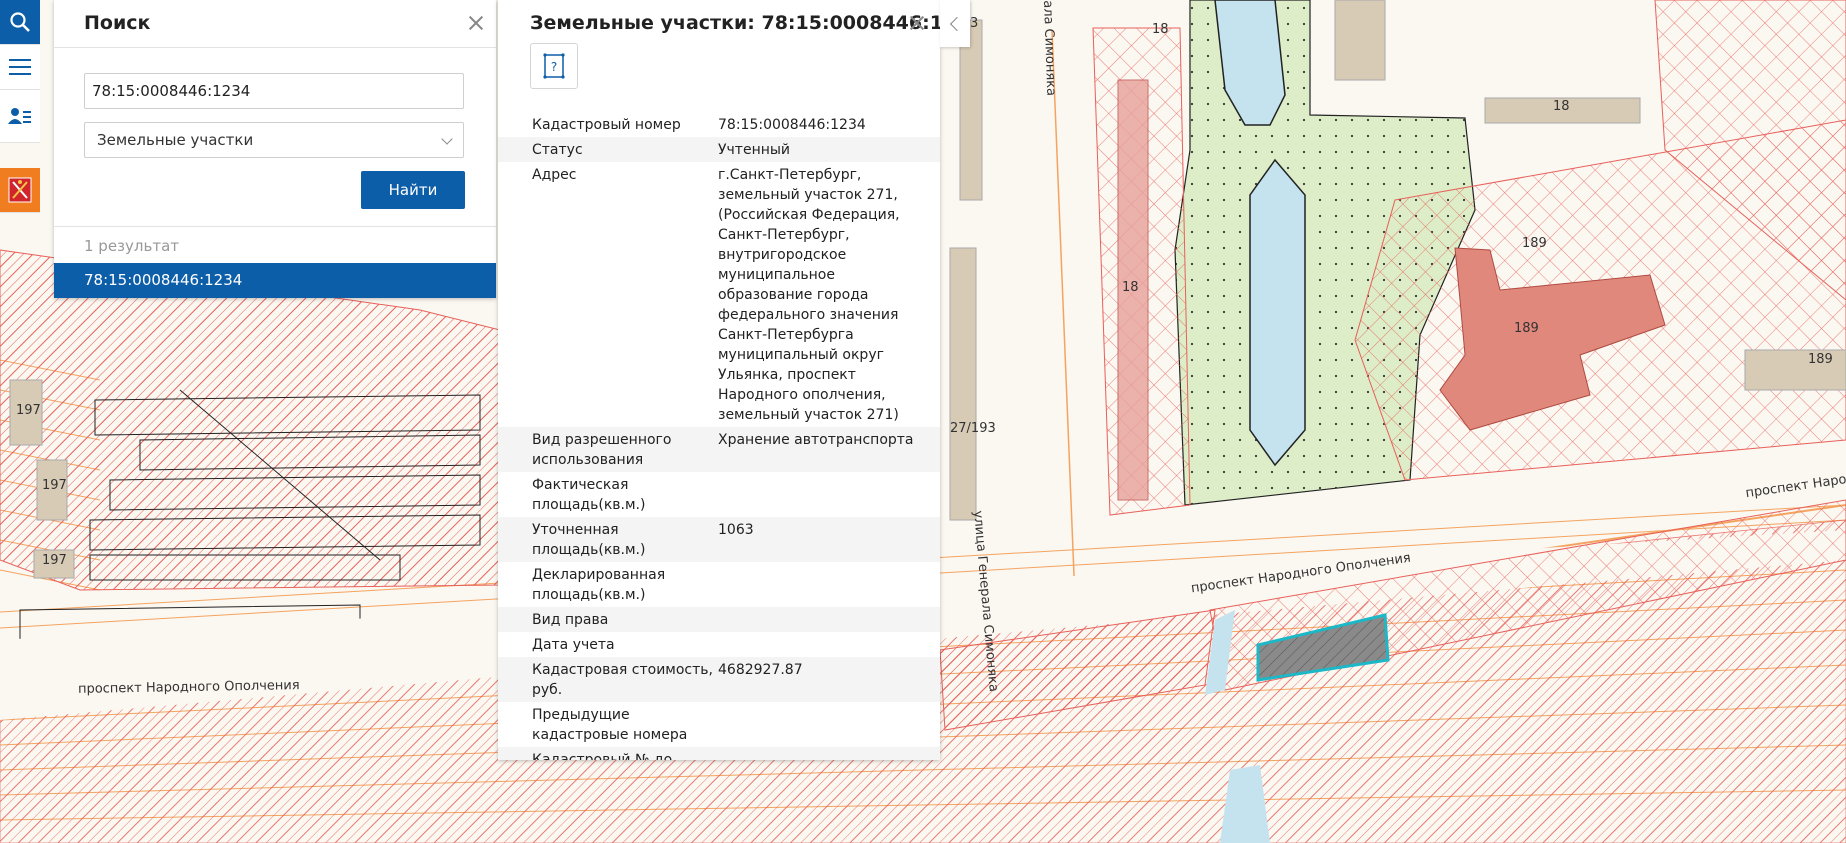 The height and width of the screenshot is (843, 1846). Describe the element at coordinates (274, 140) in the screenshot. I see `layer-select: Земельные участки` at that location.